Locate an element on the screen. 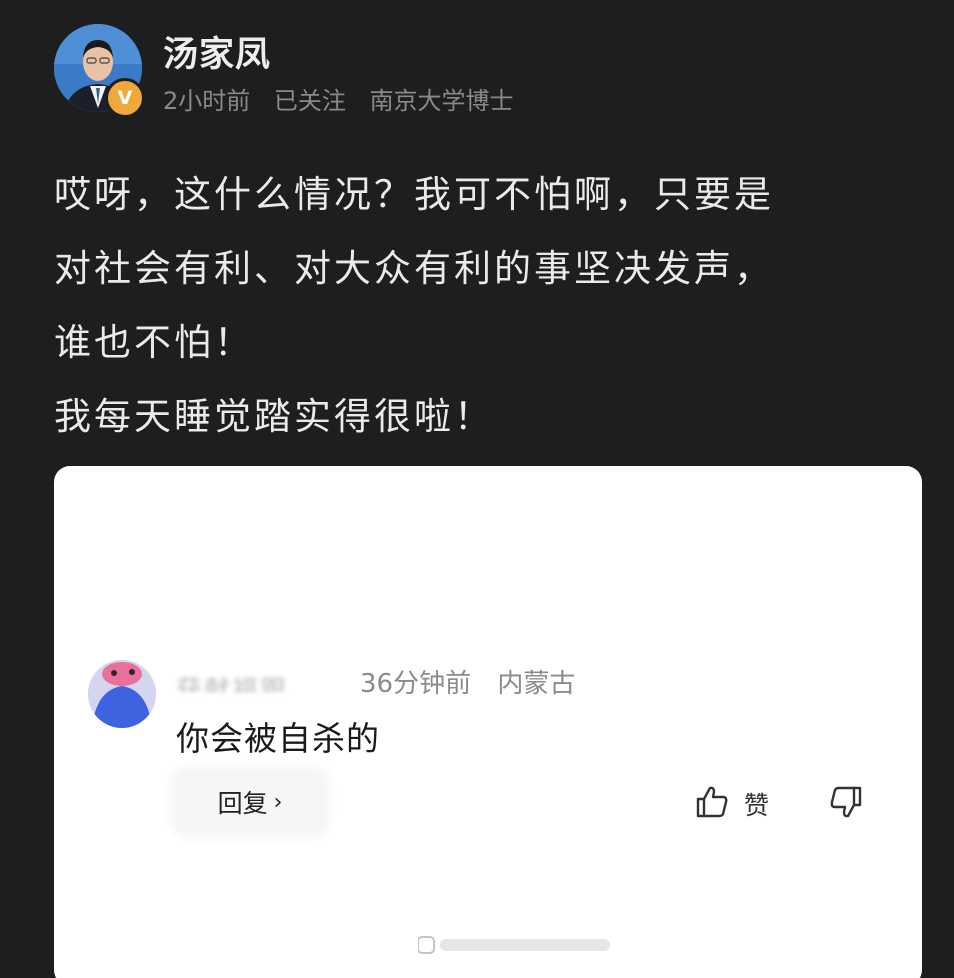 Image resolution: width=954 pixels, height=978 pixels. dislike-button is located at coordinates (846, 804).